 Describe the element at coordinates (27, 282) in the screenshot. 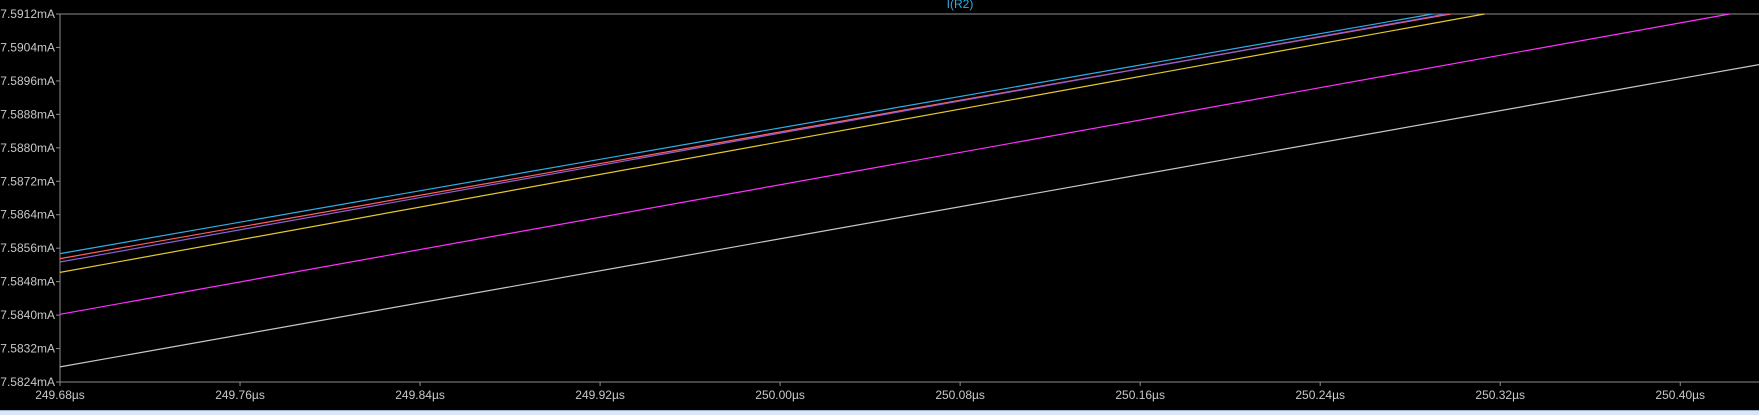

I see `y-tick-label-9: 7.5848mA` at that location.